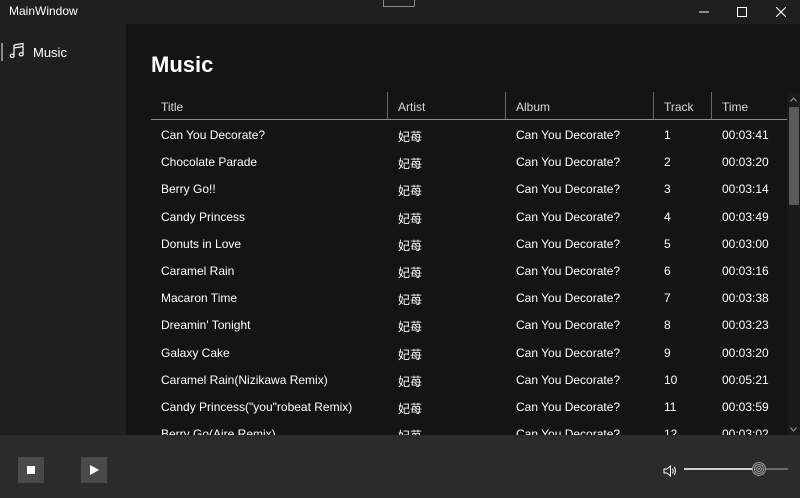 This screenshot has height=498, width=800. I want to click on music-note-icon, so click(16, 50).